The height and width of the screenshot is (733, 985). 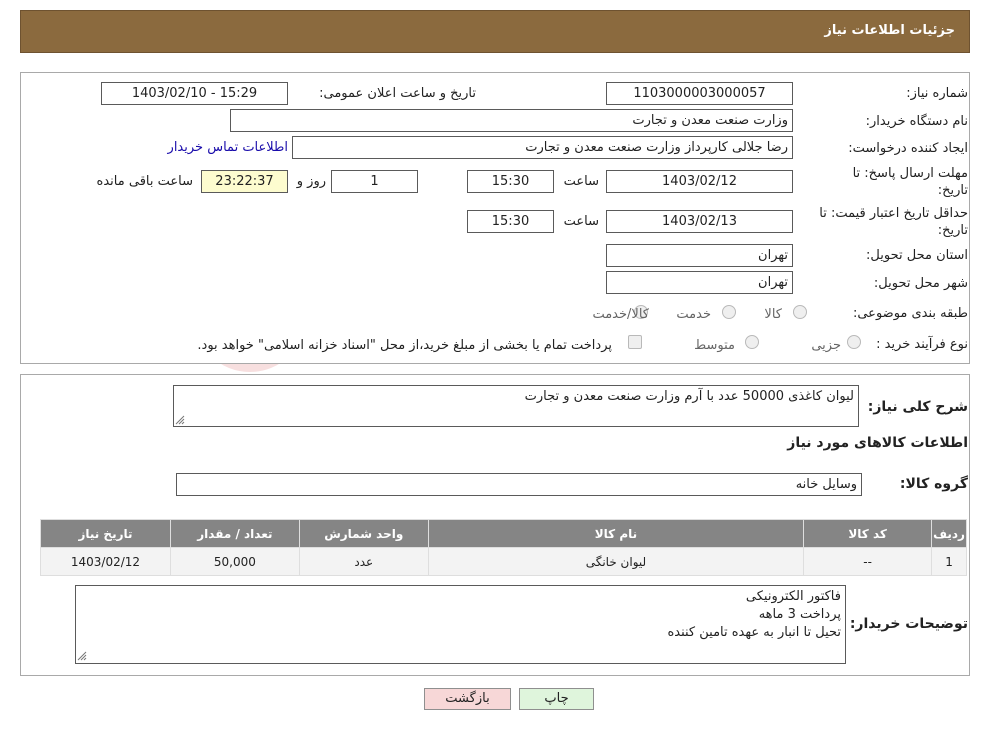 I want to click on process-minor-radio, so click(x=854, y=342).